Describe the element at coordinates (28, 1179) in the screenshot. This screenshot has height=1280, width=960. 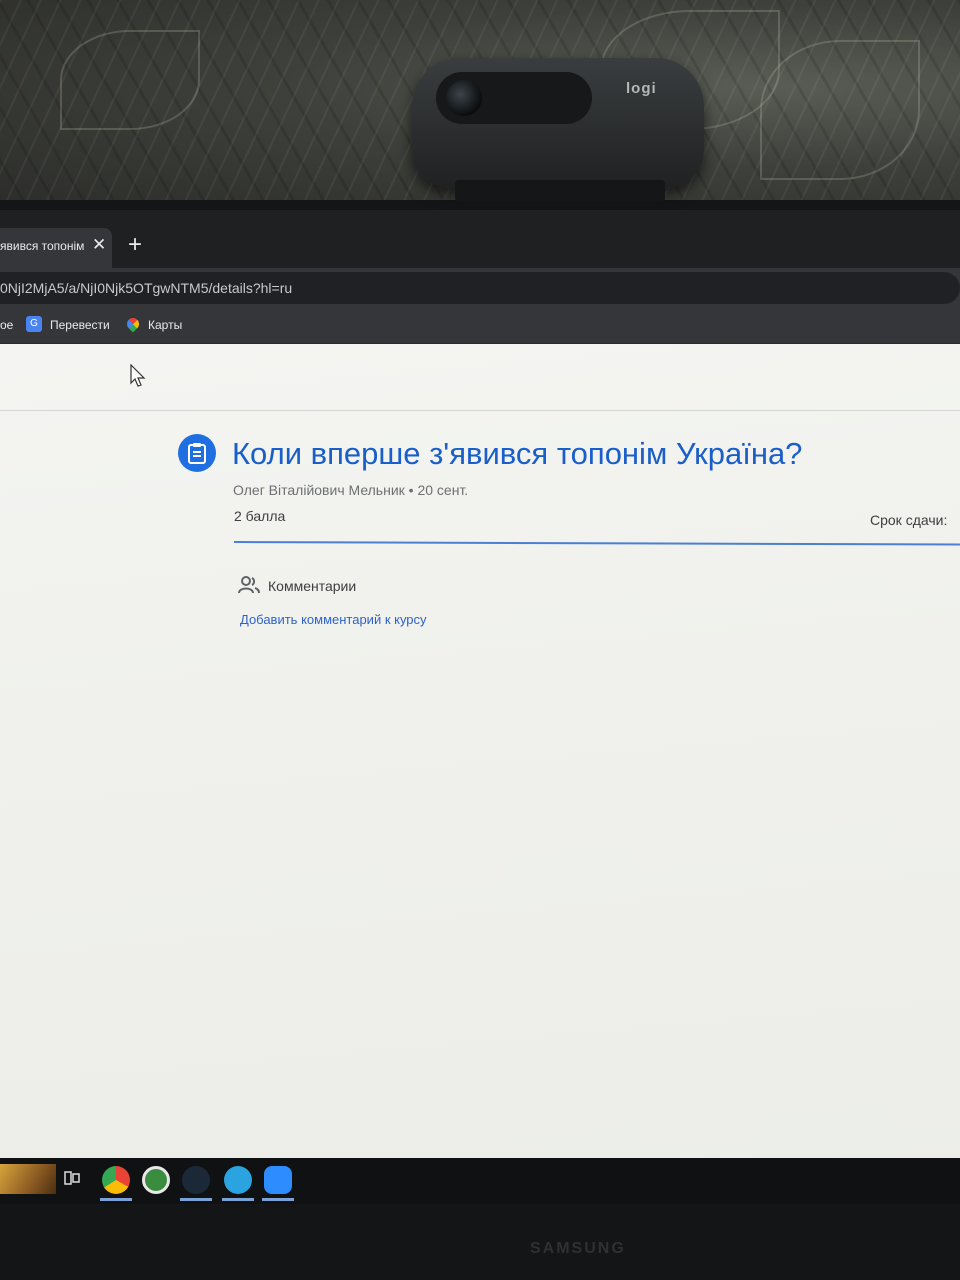
I see `widget-thumbnail` at that location.